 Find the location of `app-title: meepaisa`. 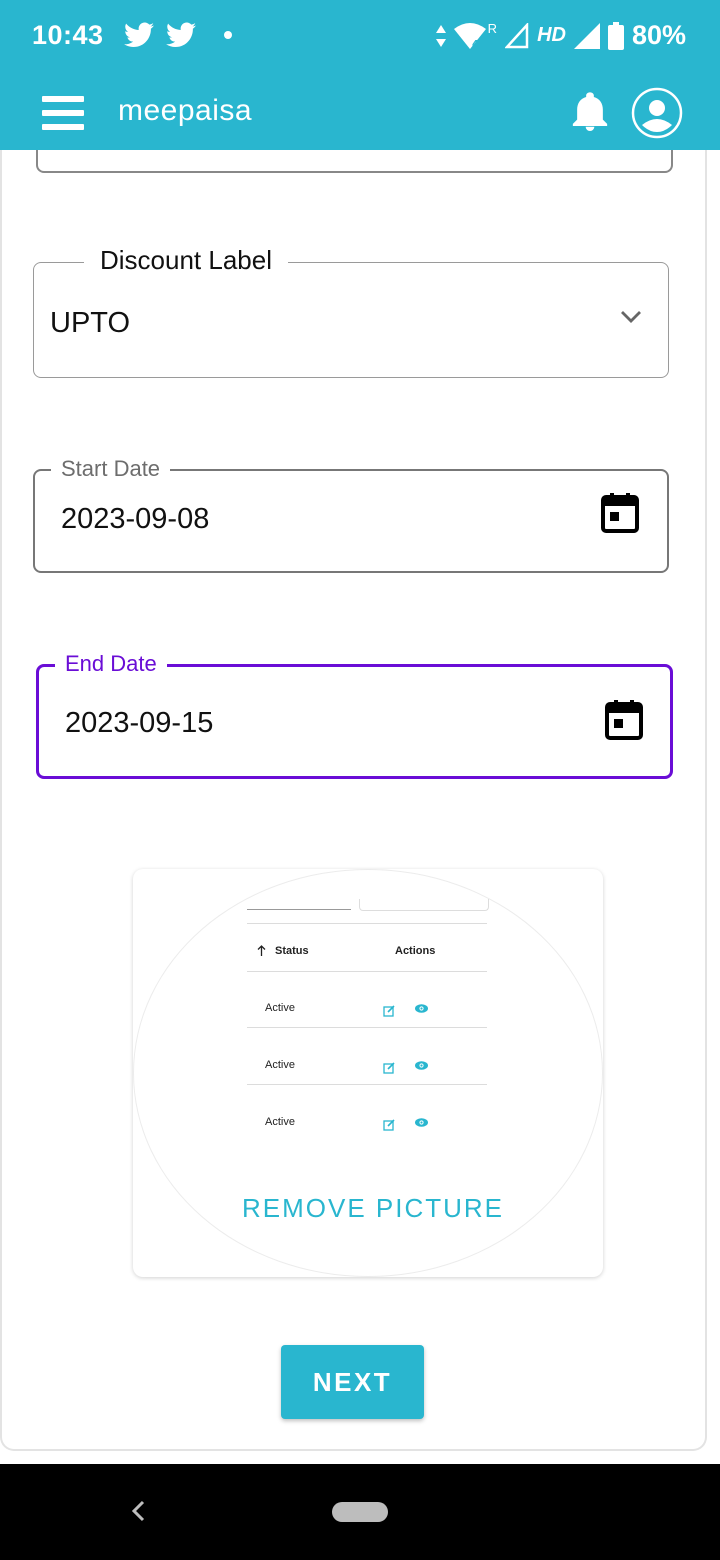

app-title: meepaisa is located at coordinates (185, 110).